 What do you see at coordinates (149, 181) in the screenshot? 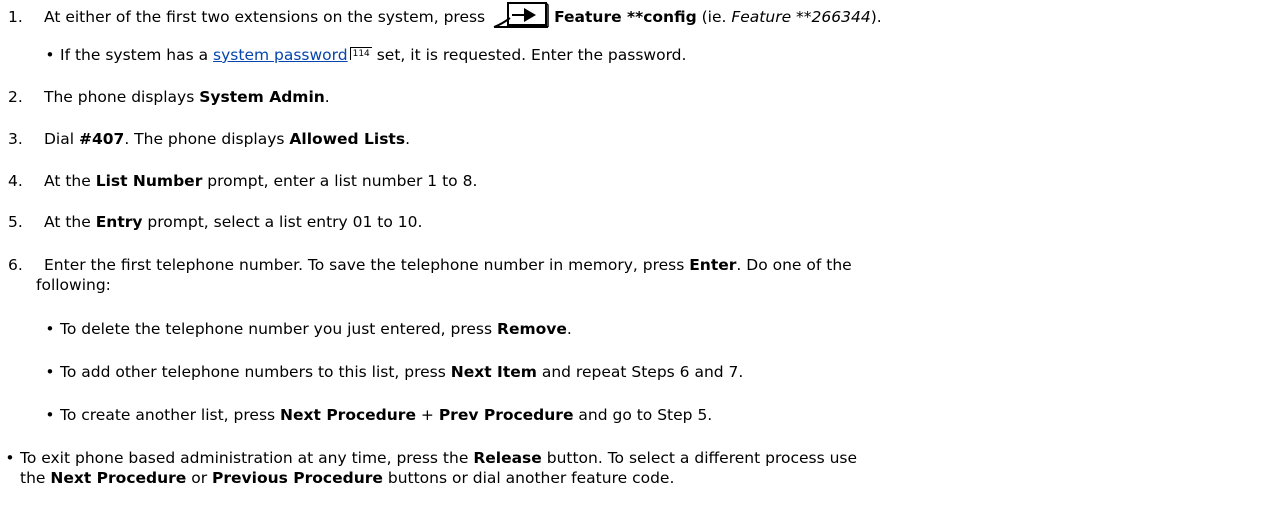
I see `step-bold: List Number` at bounding box center [149, 181].